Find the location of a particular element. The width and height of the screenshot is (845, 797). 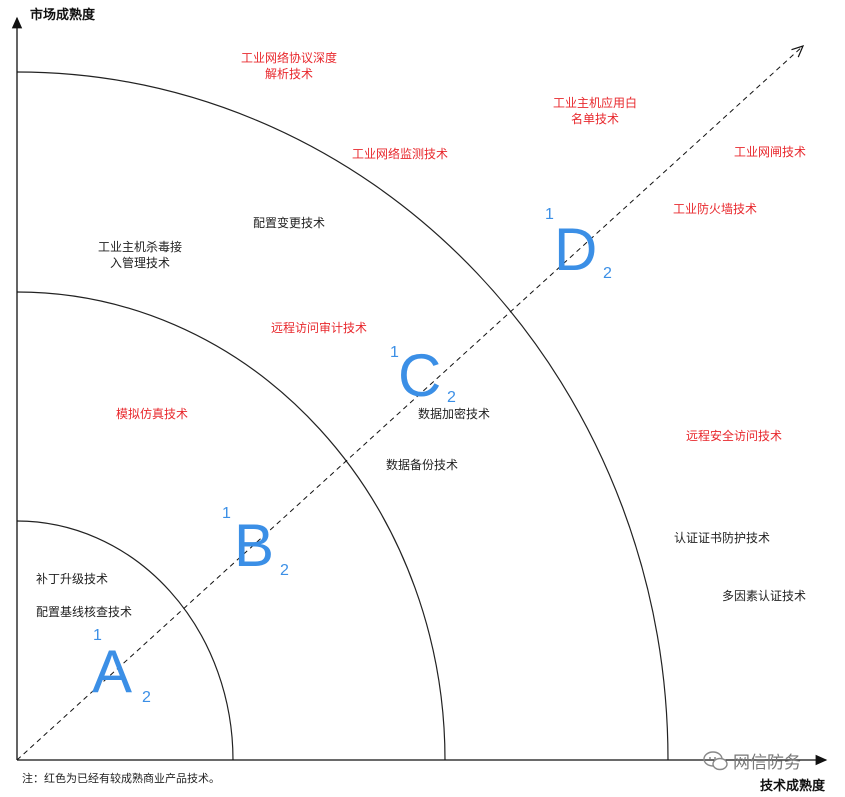

wechat-icon is located at coordinates (715, 760).